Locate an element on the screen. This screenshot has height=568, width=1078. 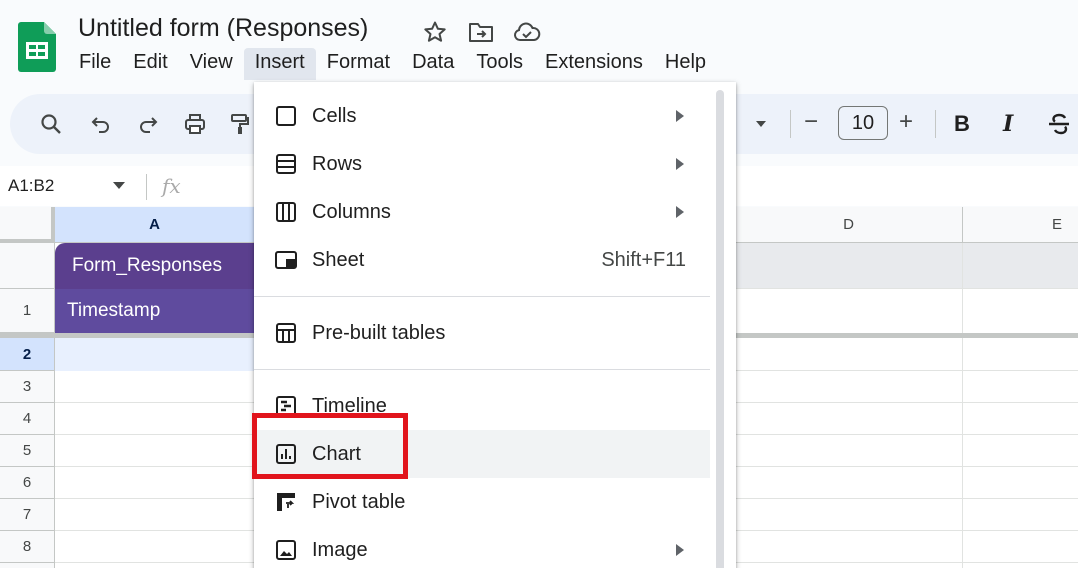
menu-item-label: Image is located at coordinates (340, 549).